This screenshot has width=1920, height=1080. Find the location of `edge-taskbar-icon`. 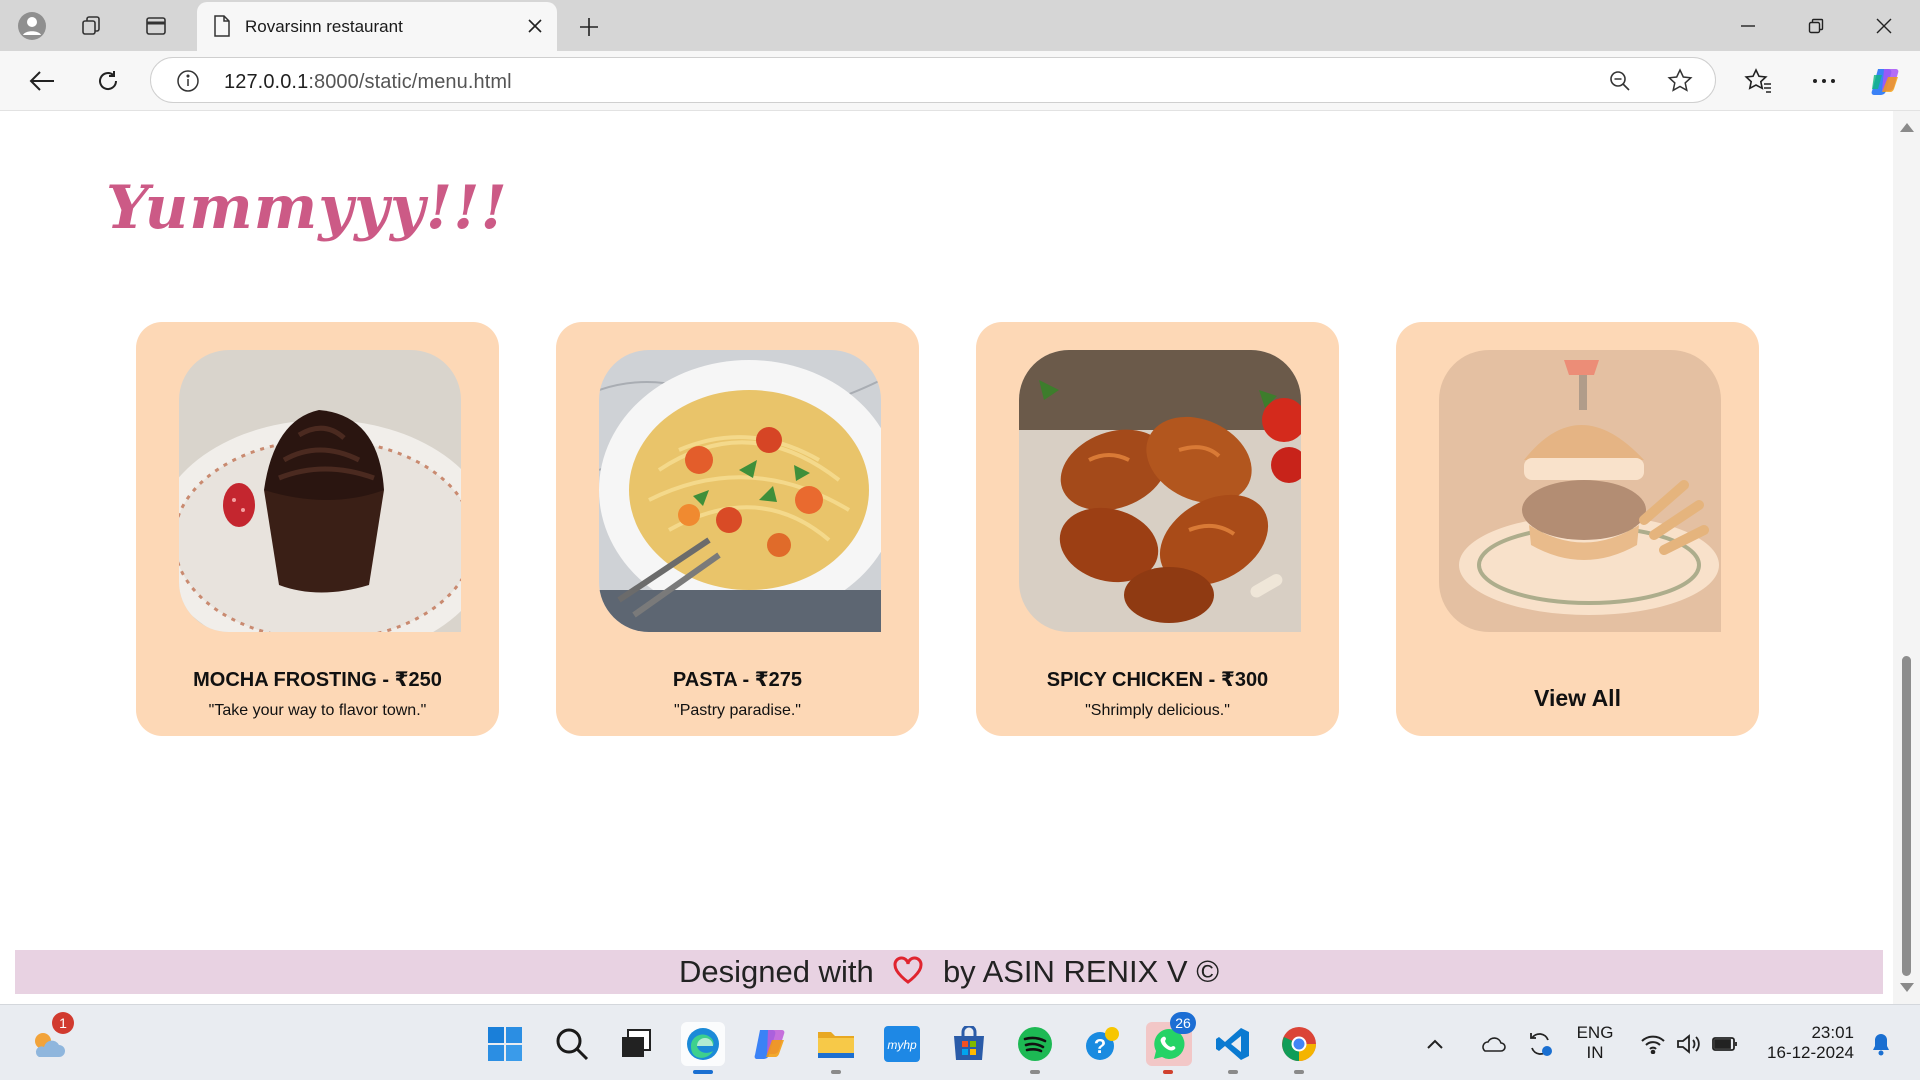

edge-taskbar-icon is located at coordinates (703, 1048).